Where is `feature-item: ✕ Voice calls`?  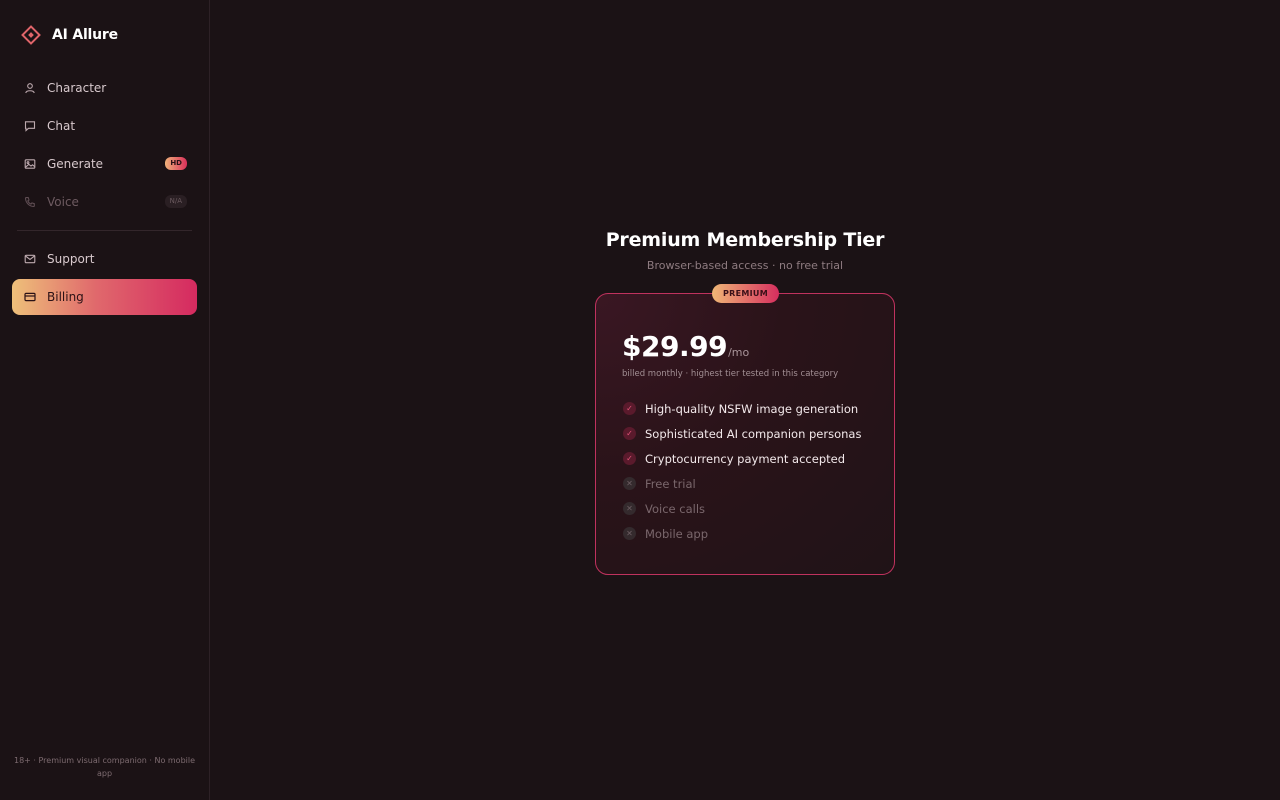
feature-item: ✕ Voice calls is located at coordinates (745, 508).